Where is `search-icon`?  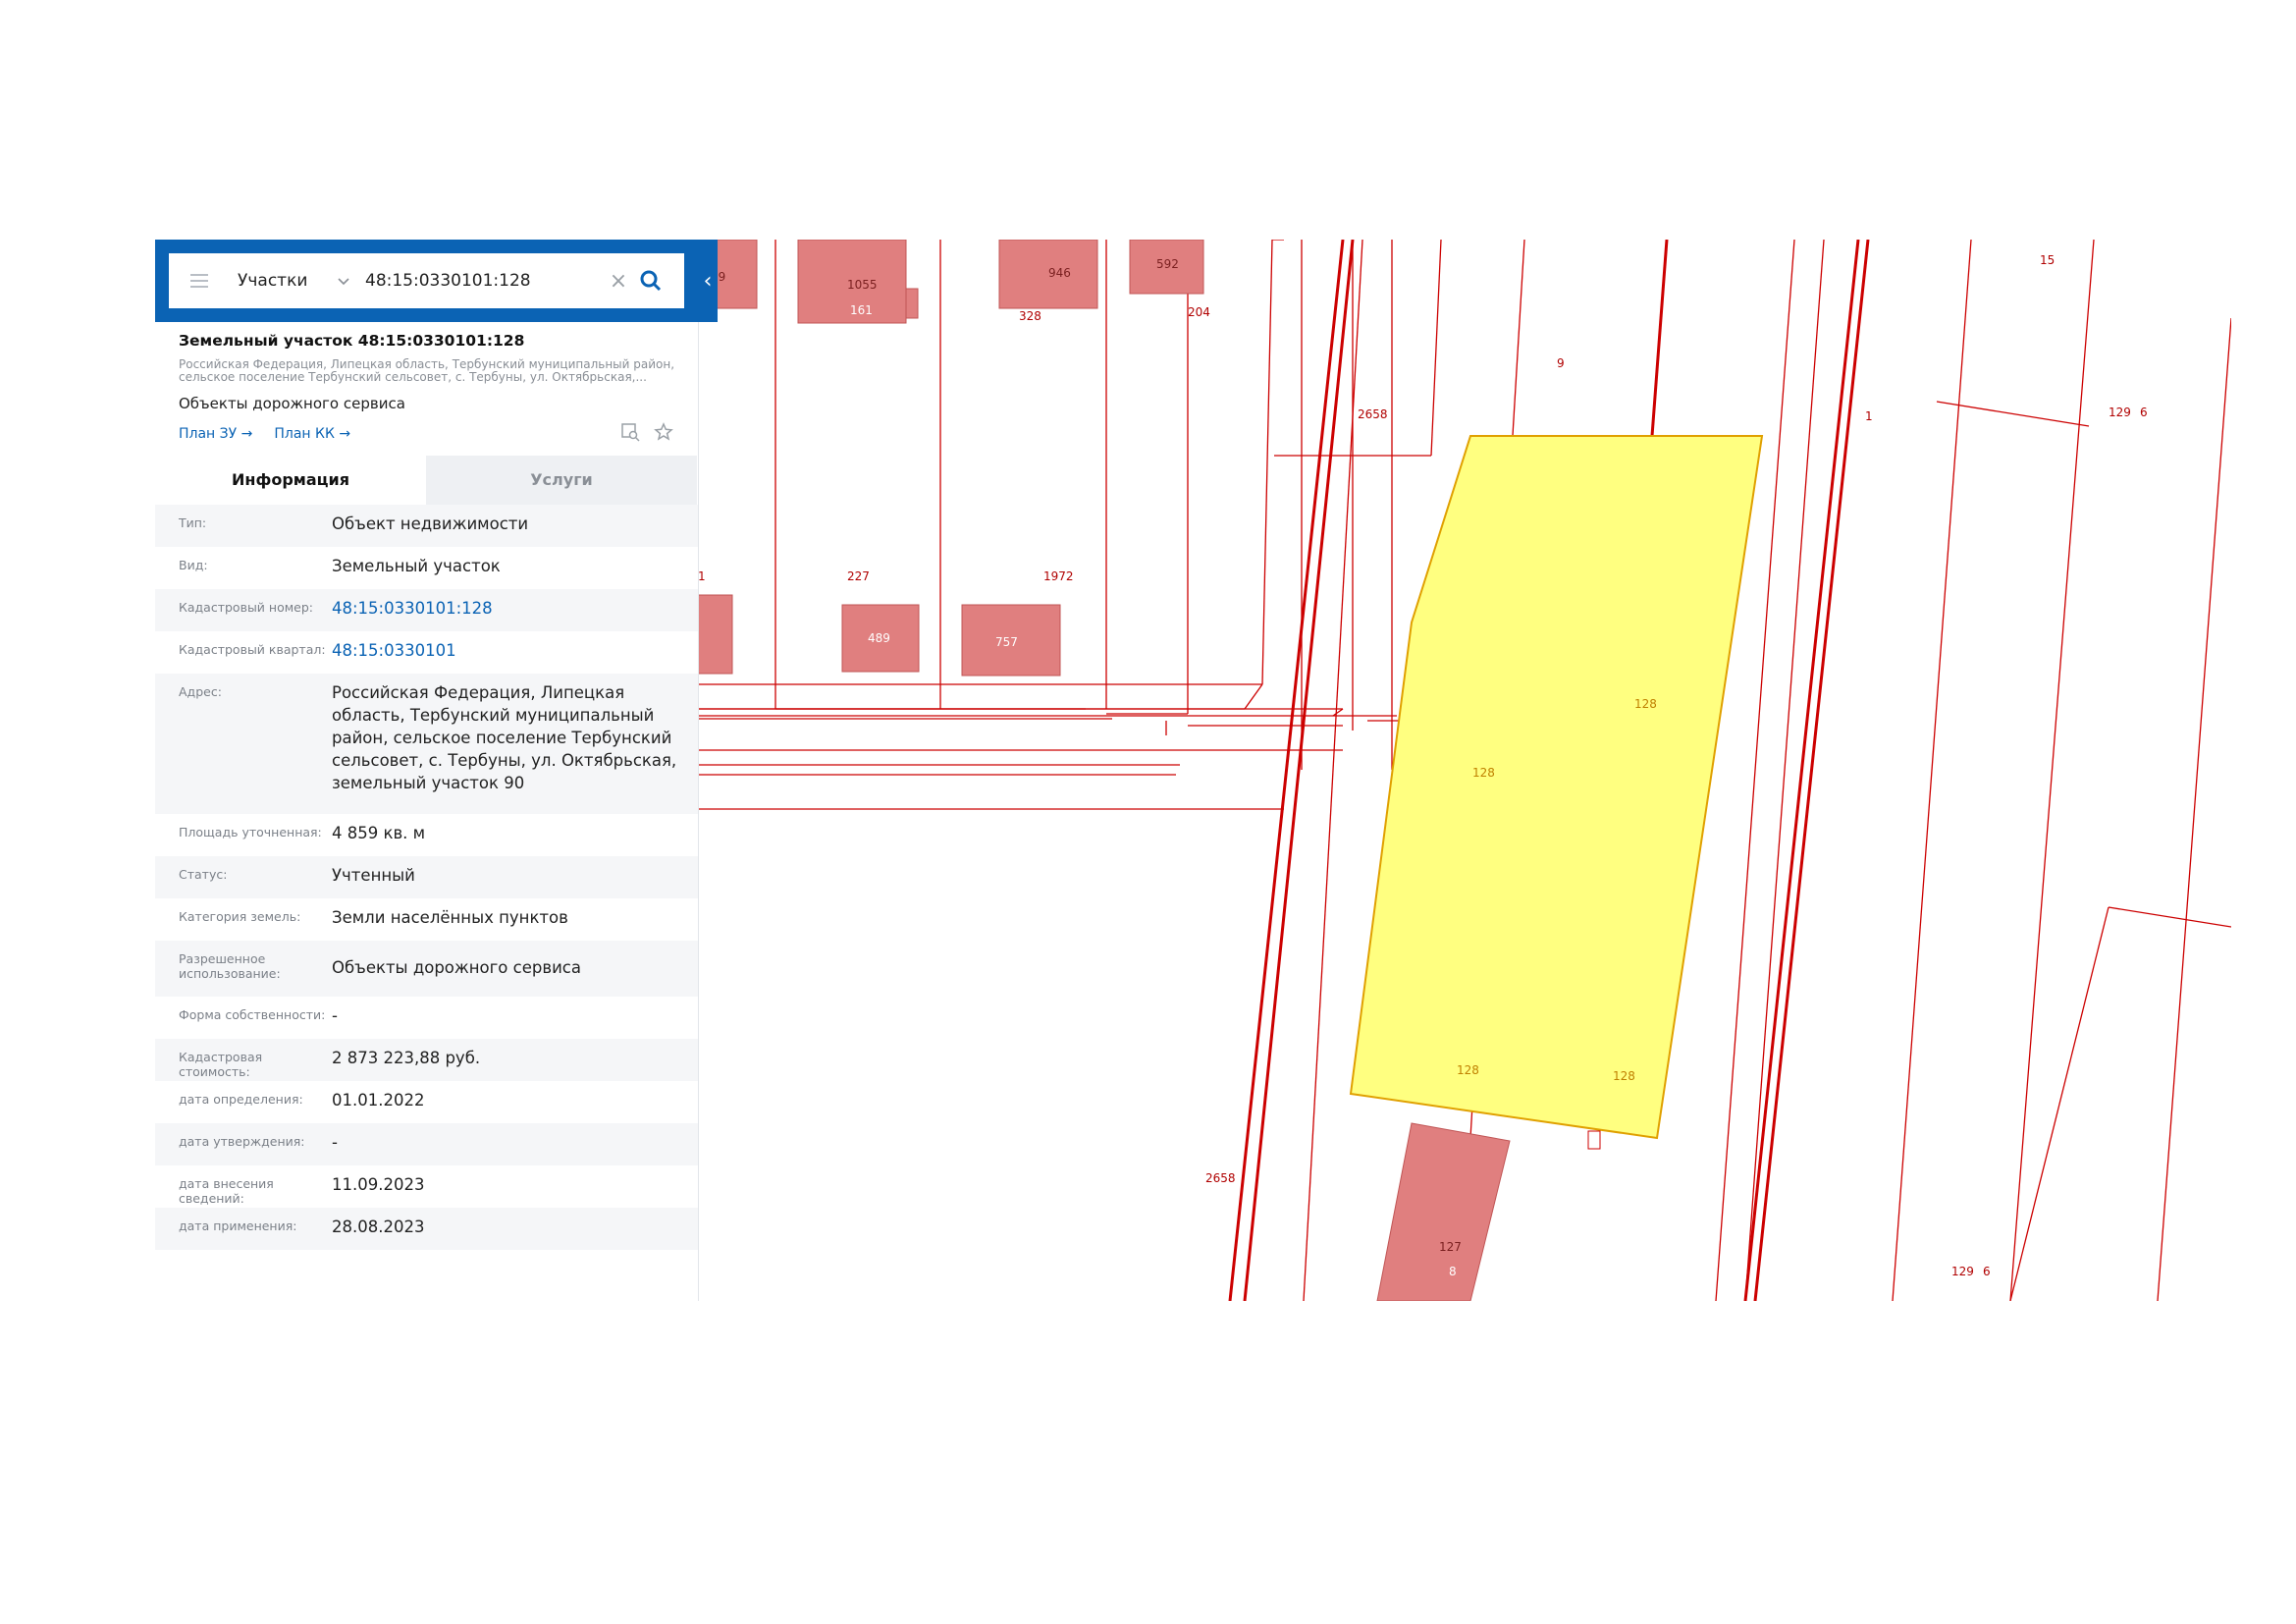 search-icon is located at coordinates (651, 281).